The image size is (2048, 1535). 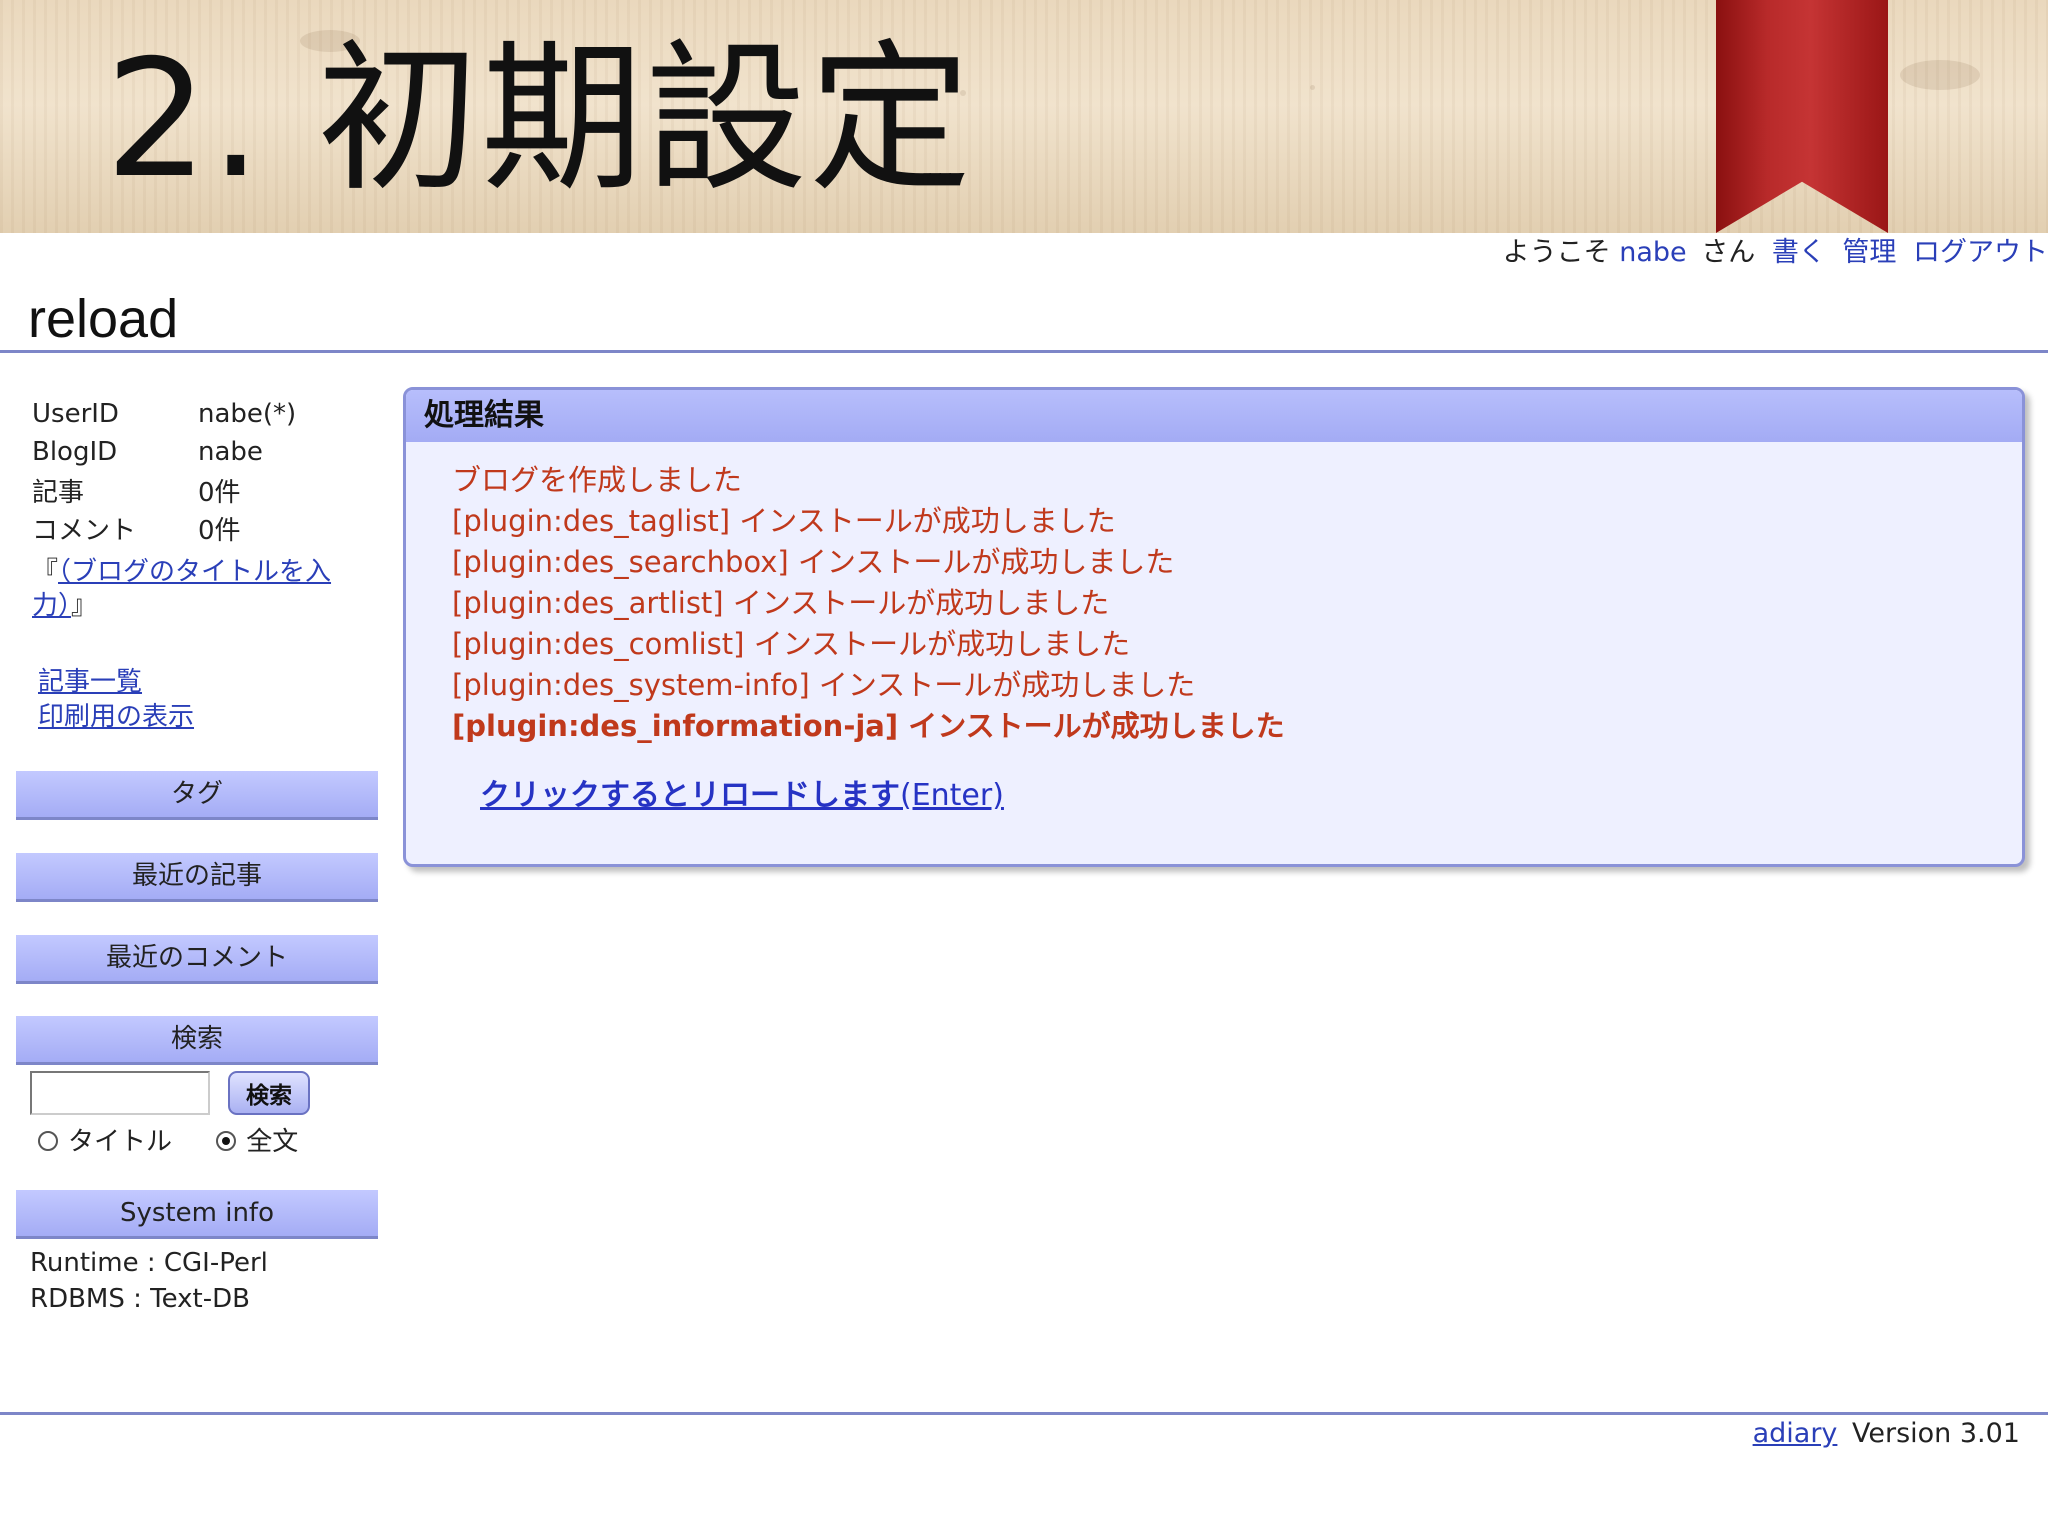 I want to click on radio-title-label: タイトル, so click(x=120, y=1142).